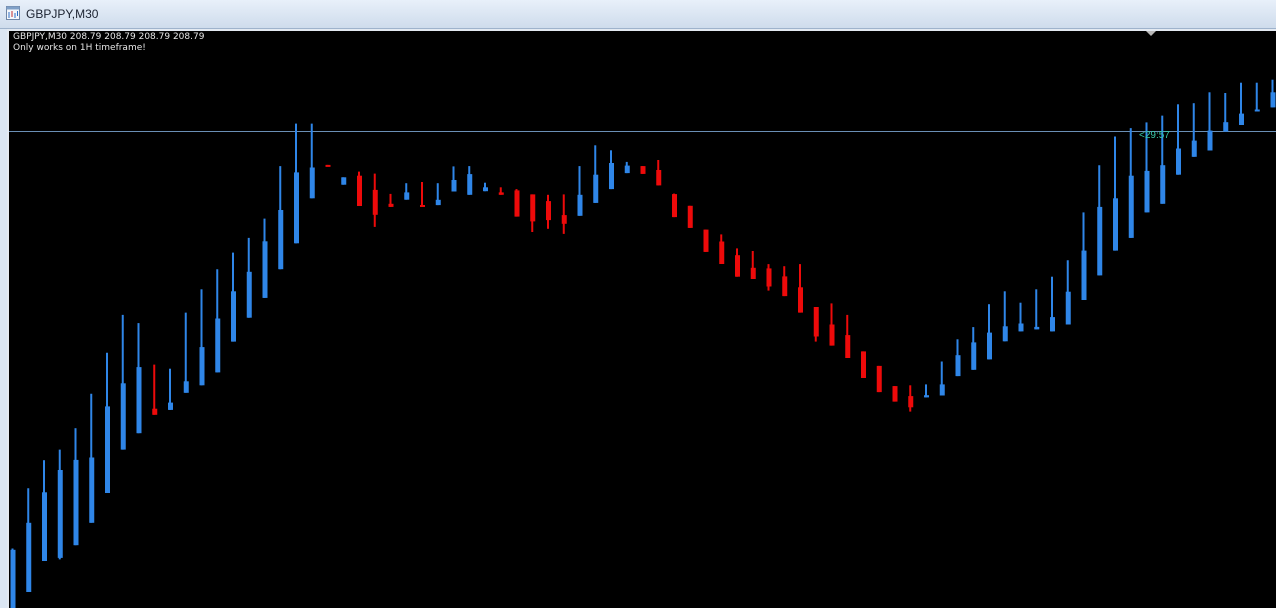 Image resolution: width=1276 pixels, height=608 pixels. I want to click on window-titlebar: GBPJPY,M30, so click(638, 14).